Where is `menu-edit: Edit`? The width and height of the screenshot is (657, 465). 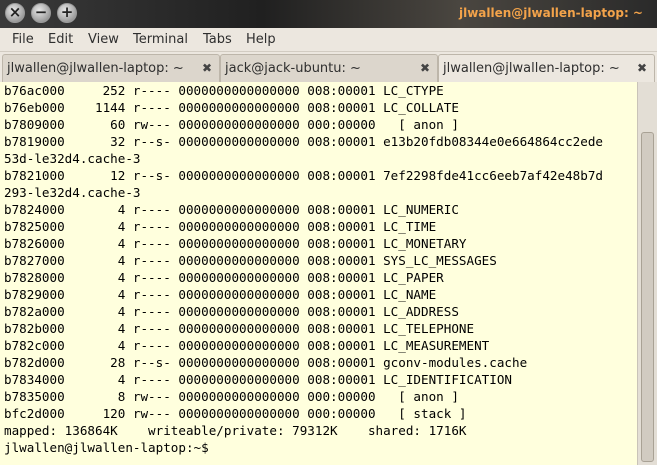
menu-edit: Edit is located at coordinates (60, 39).